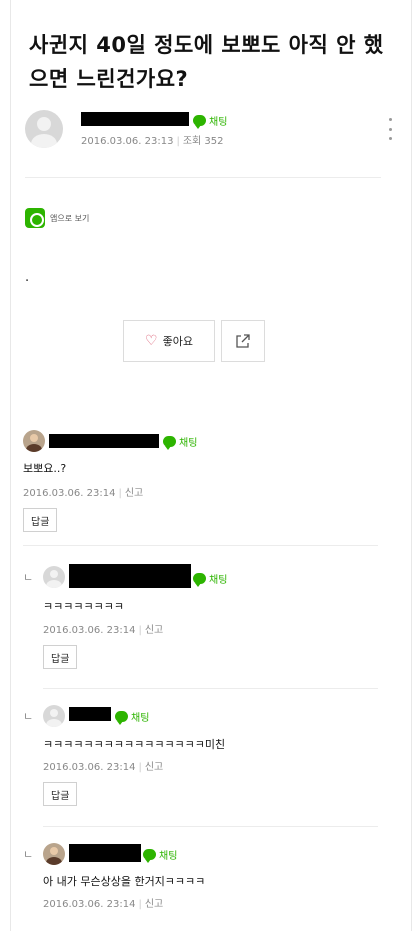  Describe the element at coordinates (35, 218) in the screenshot. I see `app-icon` at that location.